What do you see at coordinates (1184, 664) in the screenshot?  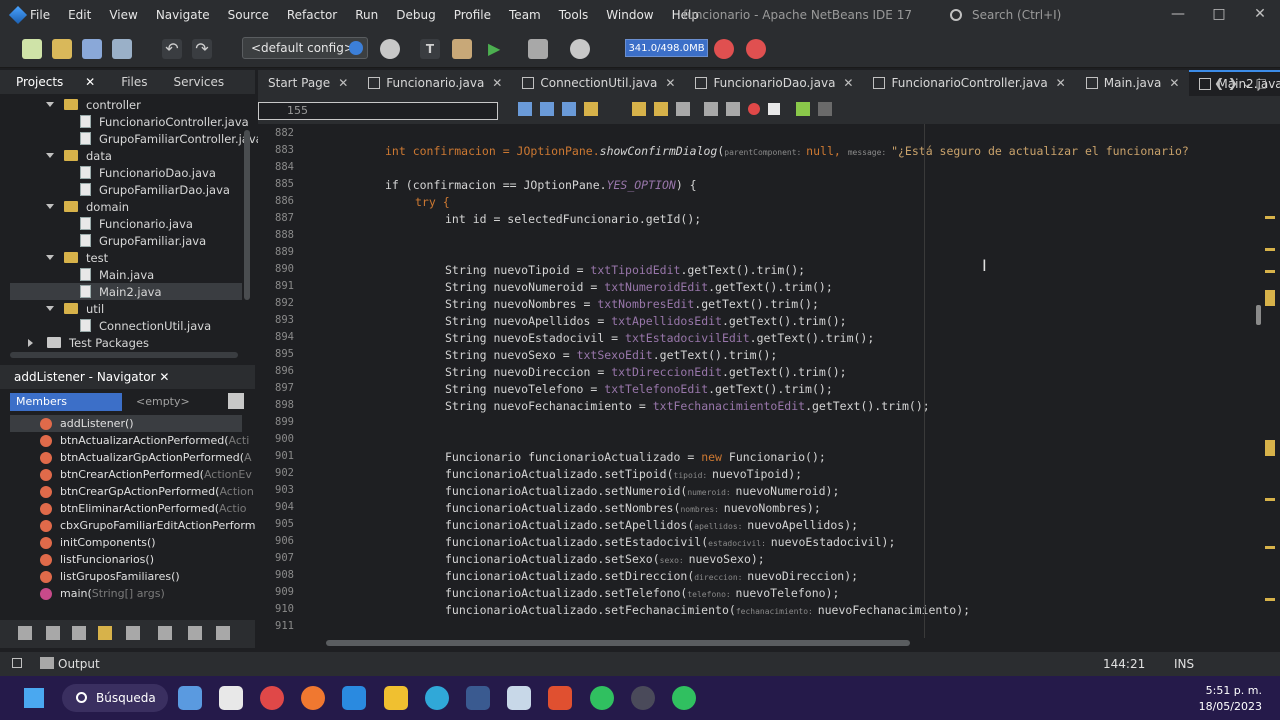 I see `insert-mode: INS` at bounding box center [1184, 664].